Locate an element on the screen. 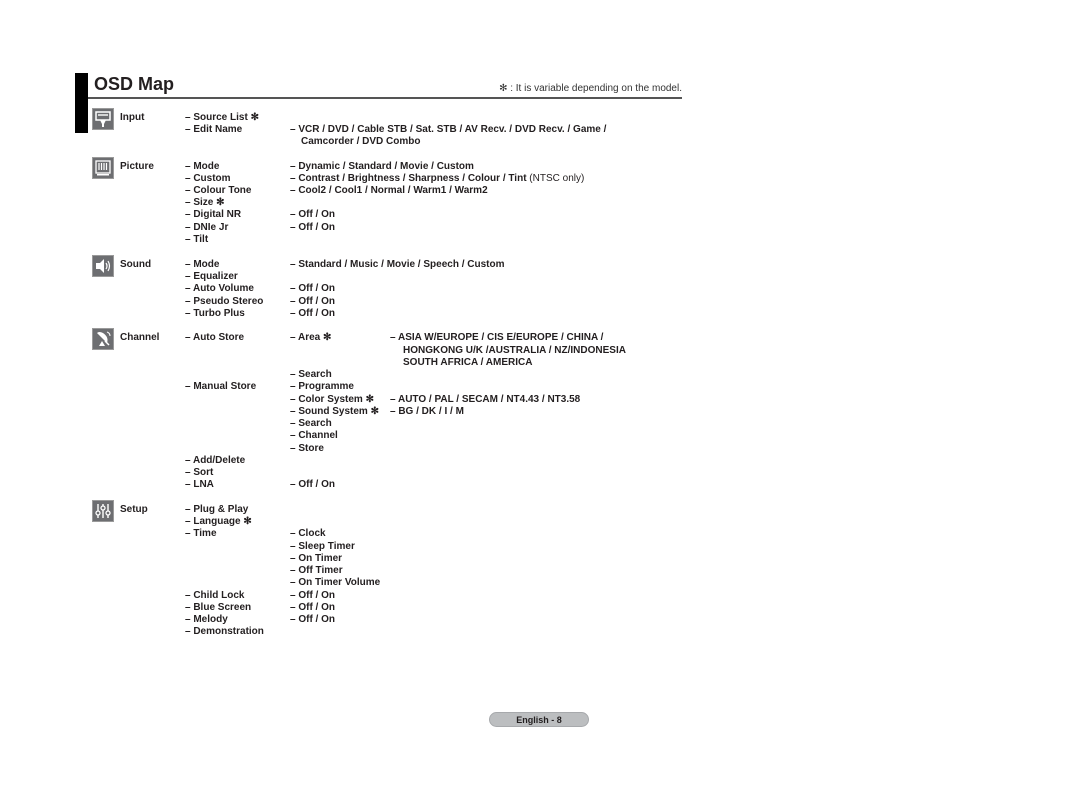 This screenshot has height=793, width=1080. menu-value: SOUTH AFRICA / AMERICA is located at coordinates (468, 362).